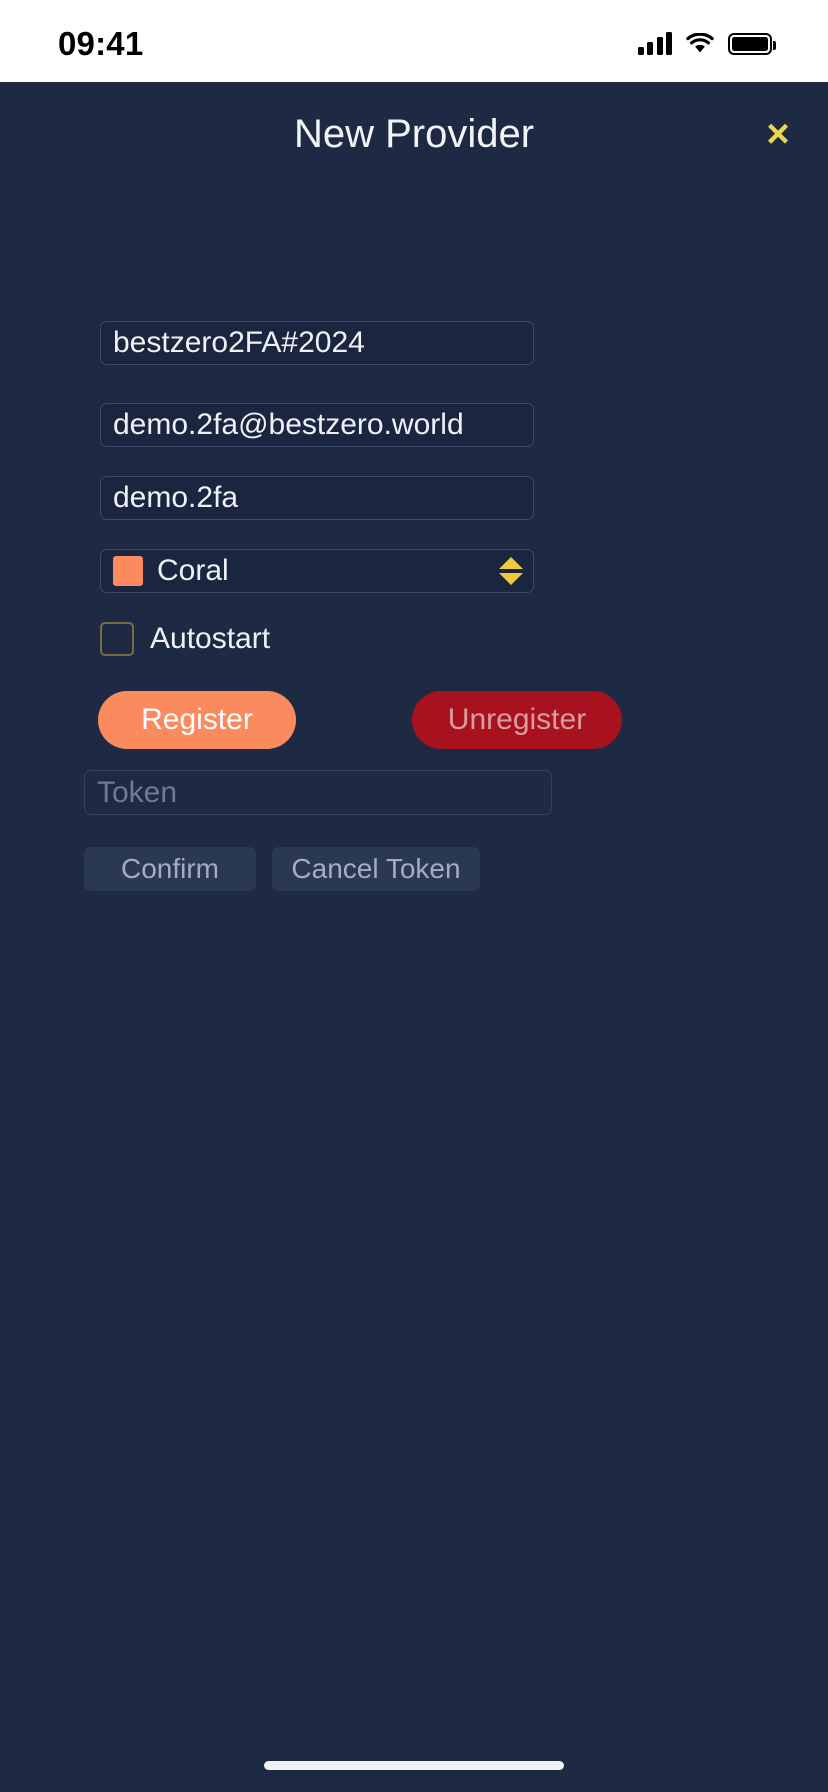 This screenshot has height=1792, width=828. What do you see at coordinates (517, 720) in the screenshot?
I see `unregister-button: Unregister` at bounding box center [517, 720].